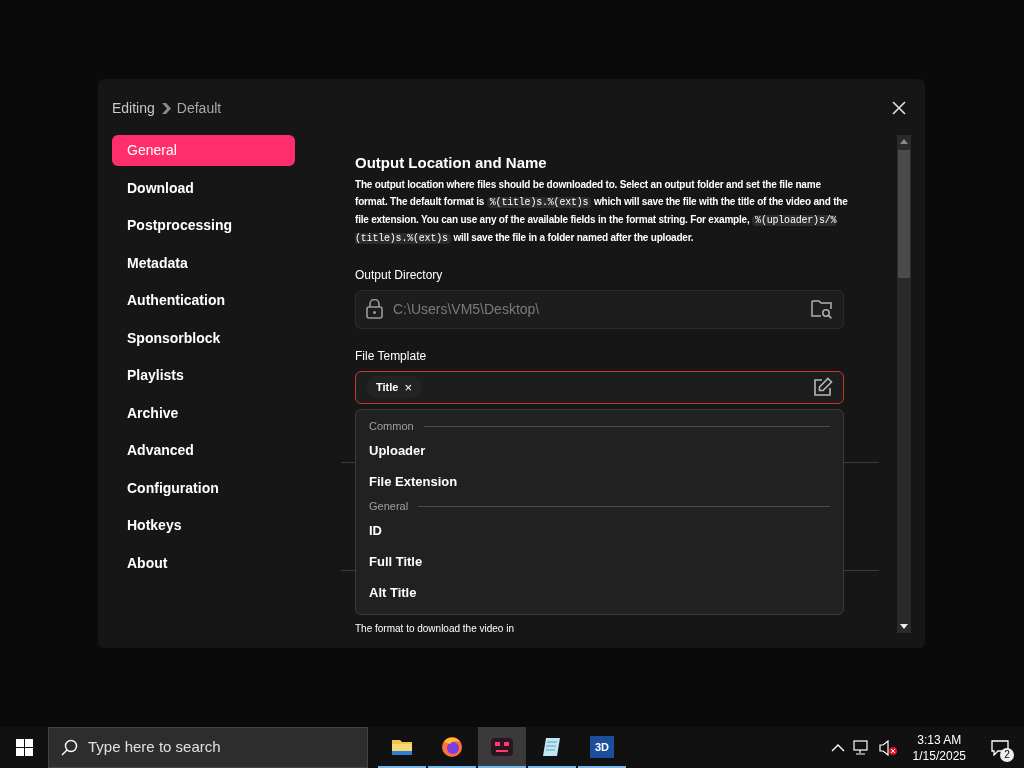 Image resolution: width=1024 pixels, height=768 pixels. Describe the element at coordinates (434, 629) in the screenshot. I see `field-description: The format to download the video in` at that location.